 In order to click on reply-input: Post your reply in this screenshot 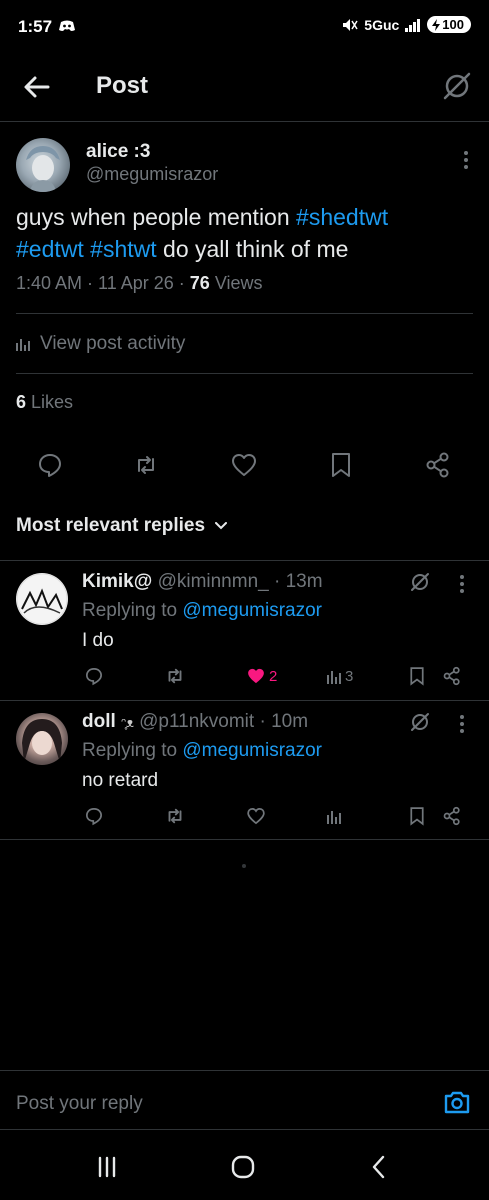, I will do `click(79, 1104)`.